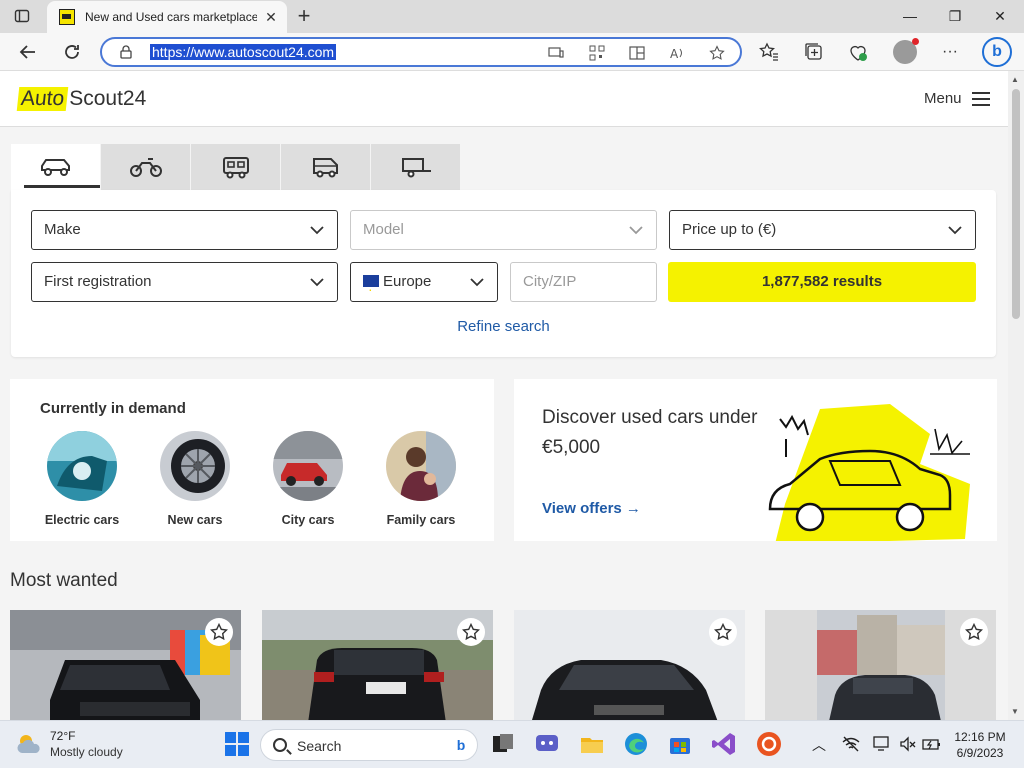  I want to click on tab-motorbike, so click(146, 167).